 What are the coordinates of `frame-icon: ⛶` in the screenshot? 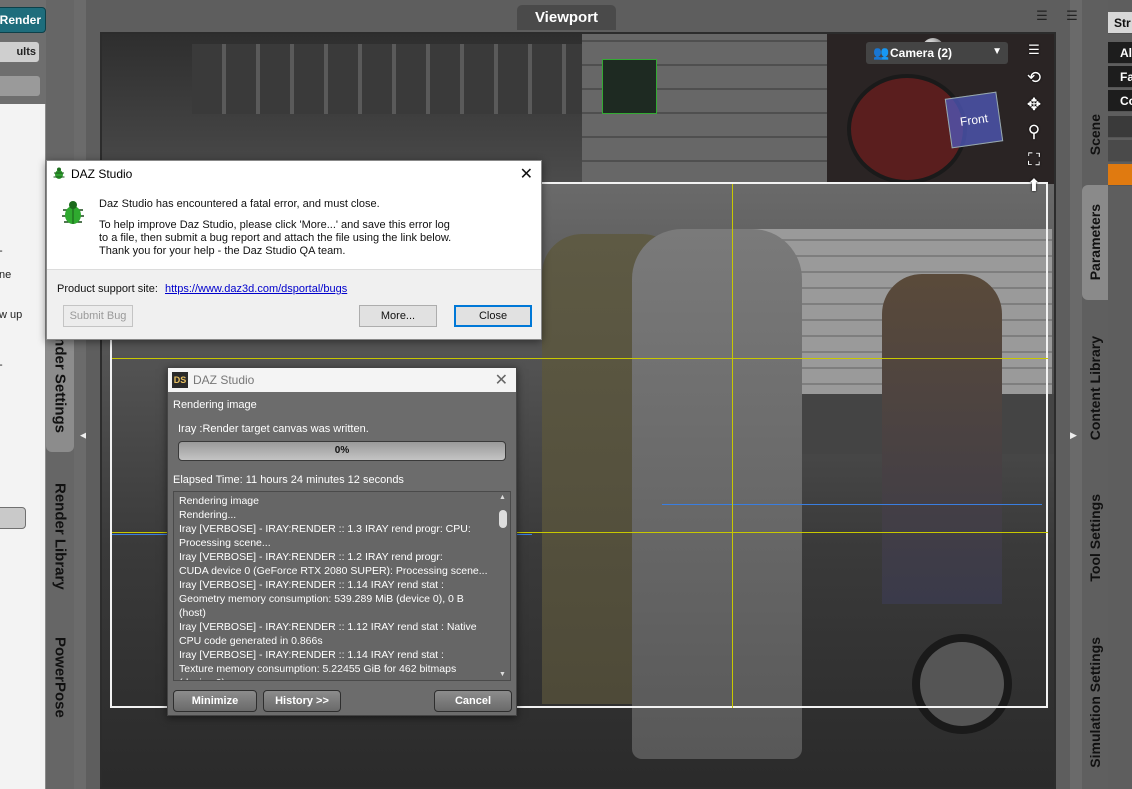 It's located at (1034, 160).